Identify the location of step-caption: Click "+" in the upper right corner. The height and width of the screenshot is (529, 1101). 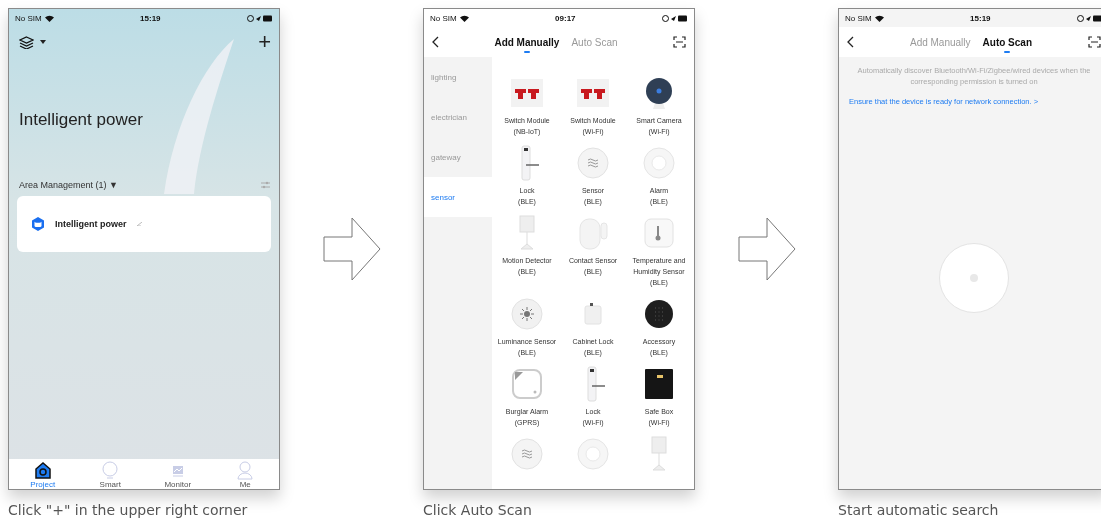
(128, 510).